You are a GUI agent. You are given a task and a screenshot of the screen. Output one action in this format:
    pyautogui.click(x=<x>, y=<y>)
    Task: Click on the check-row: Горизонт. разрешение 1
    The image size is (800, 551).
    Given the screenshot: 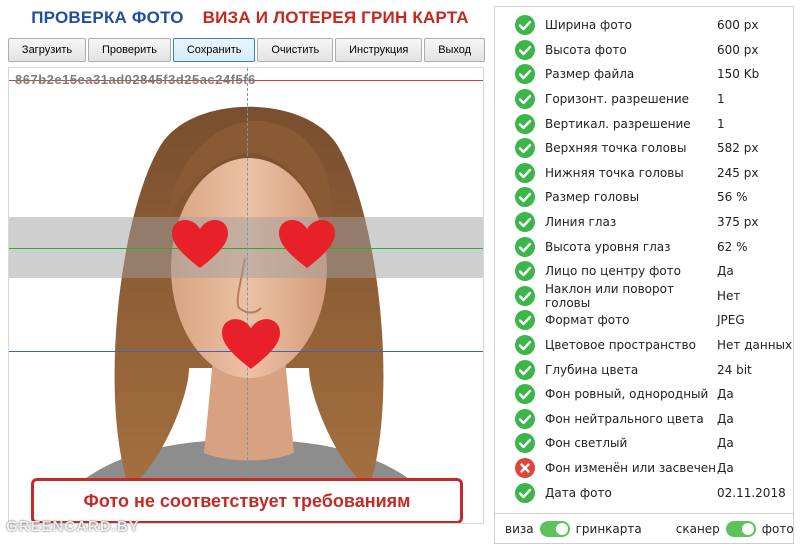 What is the action you would take?
    pyautogui.click(x=644, y=99)
    